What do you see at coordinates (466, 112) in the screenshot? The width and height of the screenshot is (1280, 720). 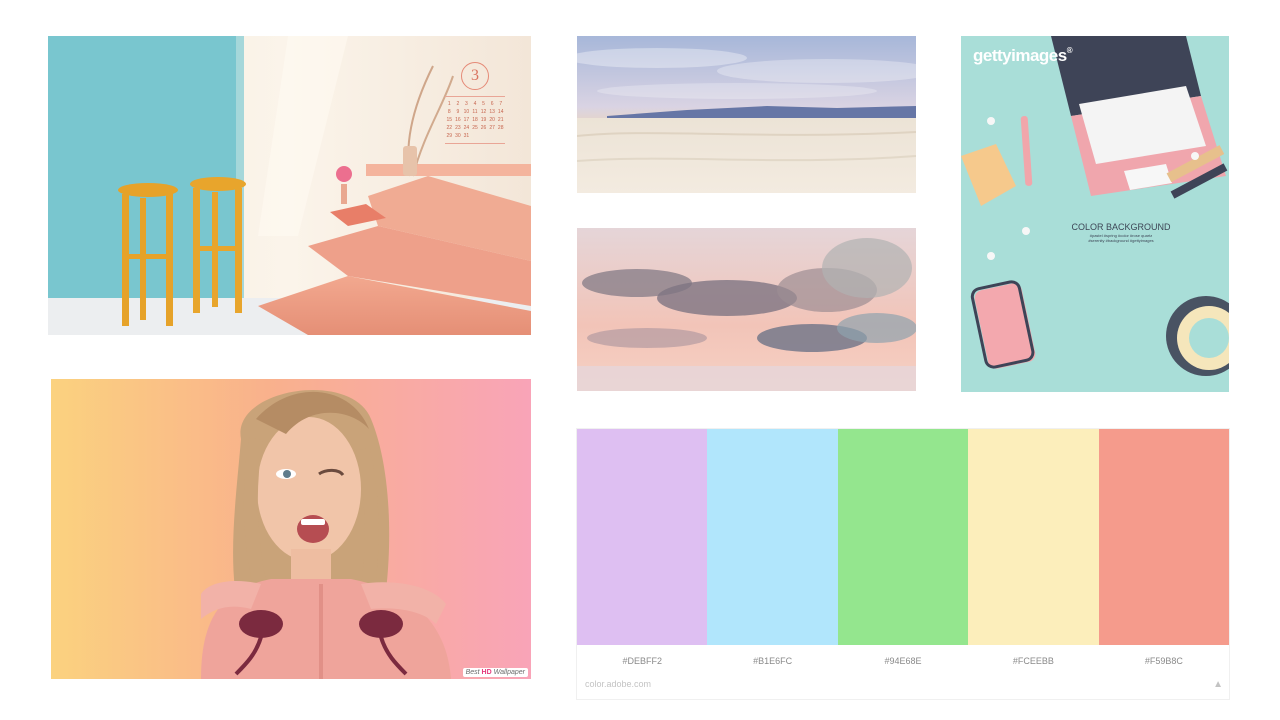 I see `calendar-day: 10` at bounding box center [466, 112].